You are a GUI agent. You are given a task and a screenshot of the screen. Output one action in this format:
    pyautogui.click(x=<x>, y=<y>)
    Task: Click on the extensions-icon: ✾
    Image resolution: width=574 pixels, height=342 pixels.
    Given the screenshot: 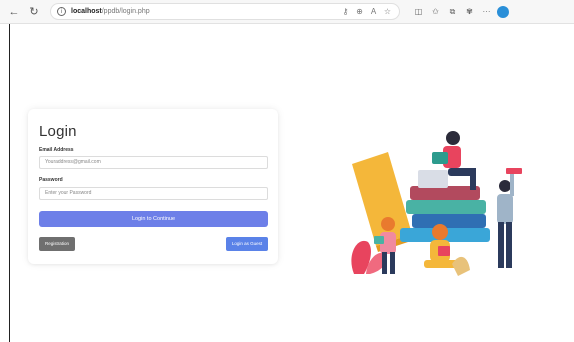 What is the action you would take?
    pyautogui.click(x=469, y=12)
    